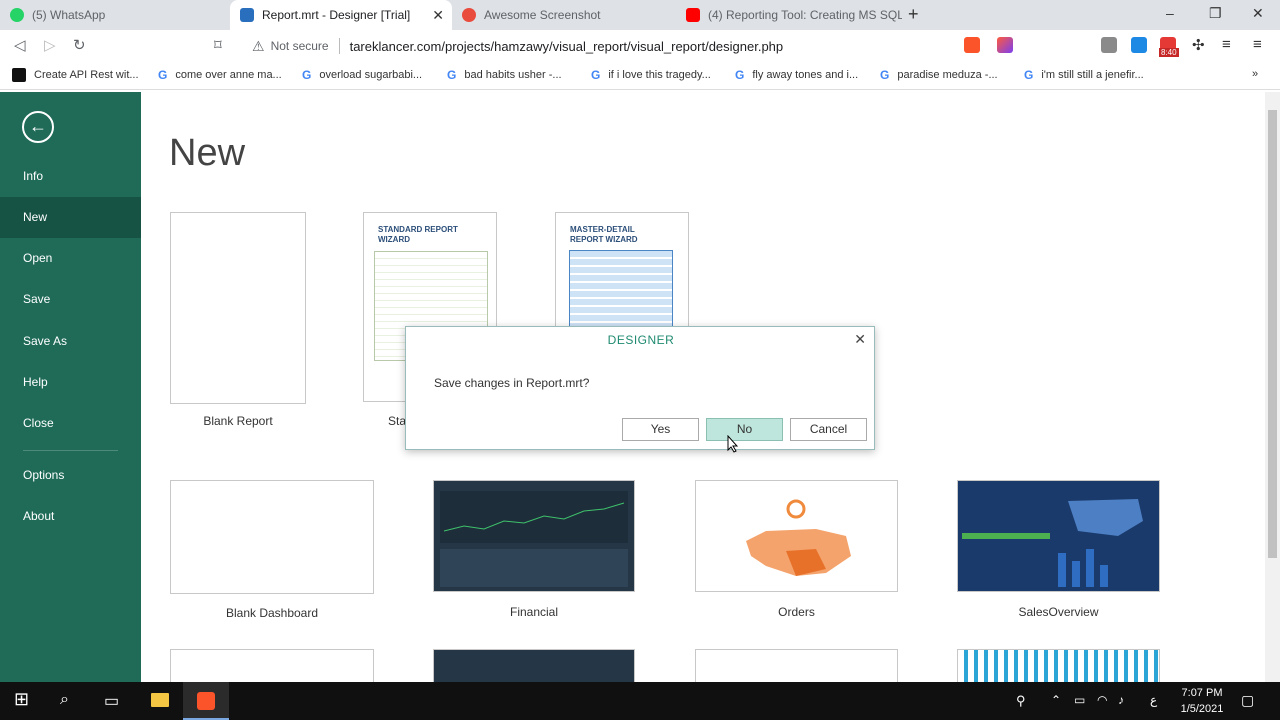 The width and height of the screenshot is (1280, 720). What do you see at coordinates (796, 612) in the screenshot?
I see `orders-label: Orders` at bounding box center [796, 612].